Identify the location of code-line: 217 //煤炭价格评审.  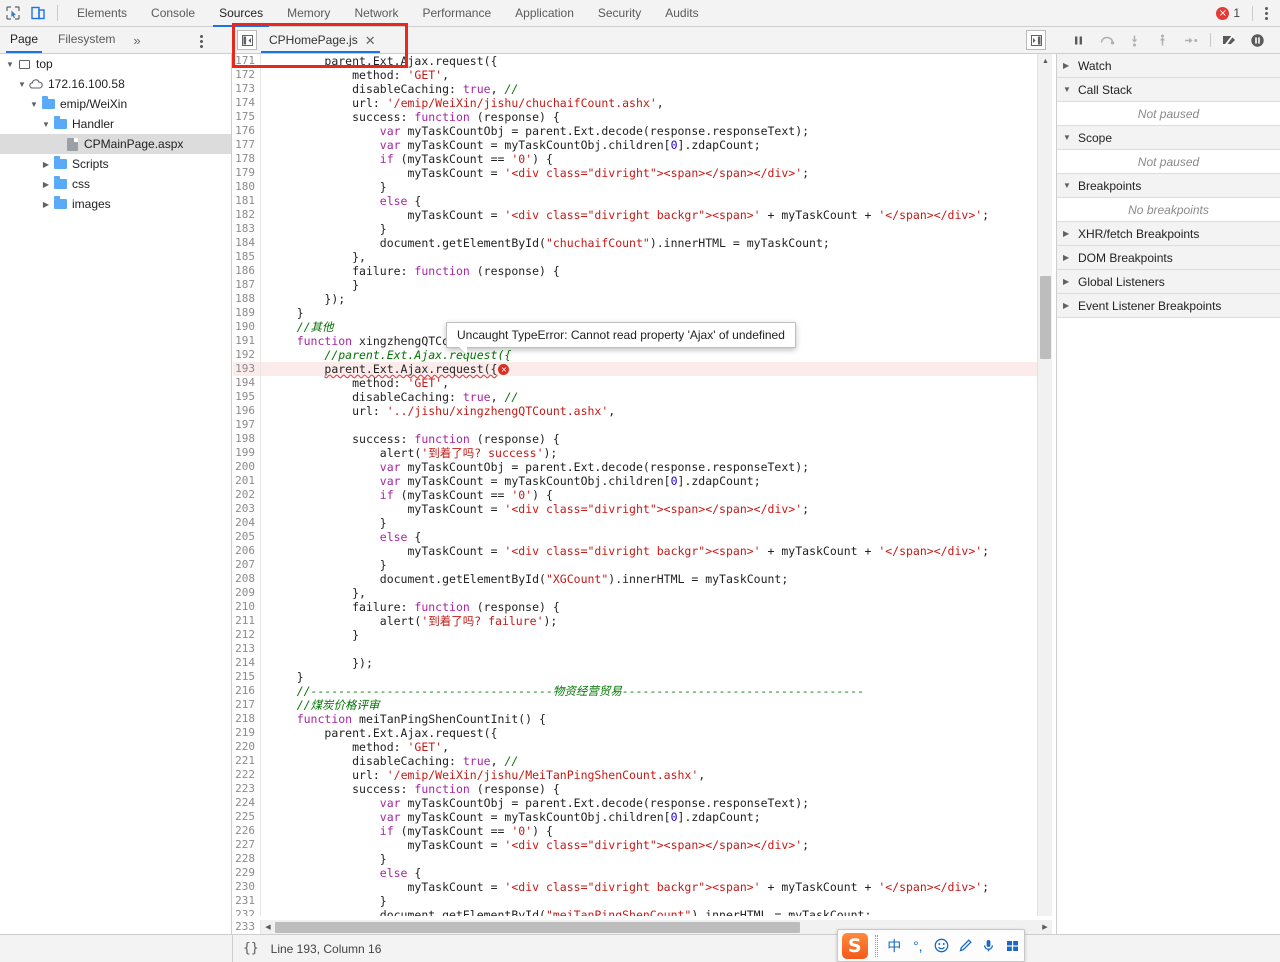
(642, 705).